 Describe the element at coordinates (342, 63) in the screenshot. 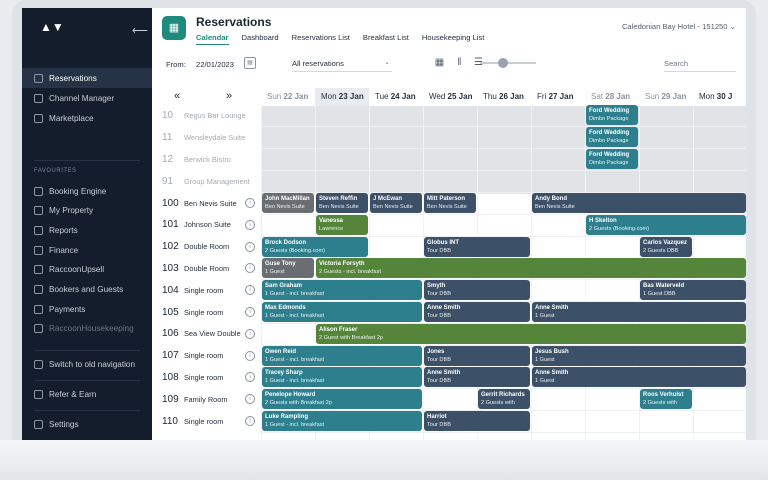

I see `reservation-filter-select: All reservations ⌄` at that location.